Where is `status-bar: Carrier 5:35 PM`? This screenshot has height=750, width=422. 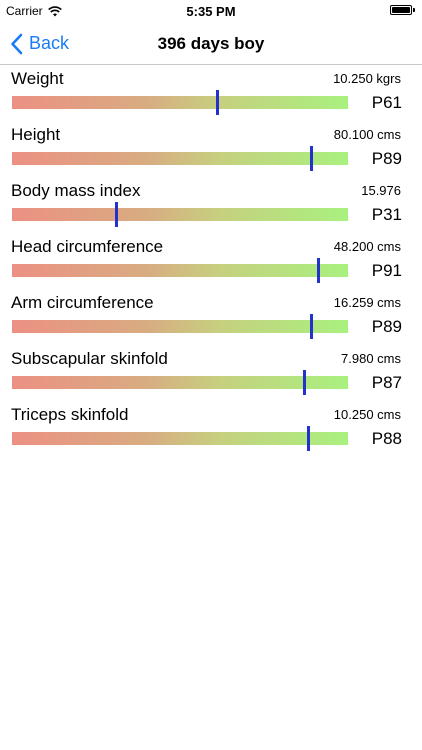 status-bar: Carrier 5:35 PM is located at coordinates (211, 11).